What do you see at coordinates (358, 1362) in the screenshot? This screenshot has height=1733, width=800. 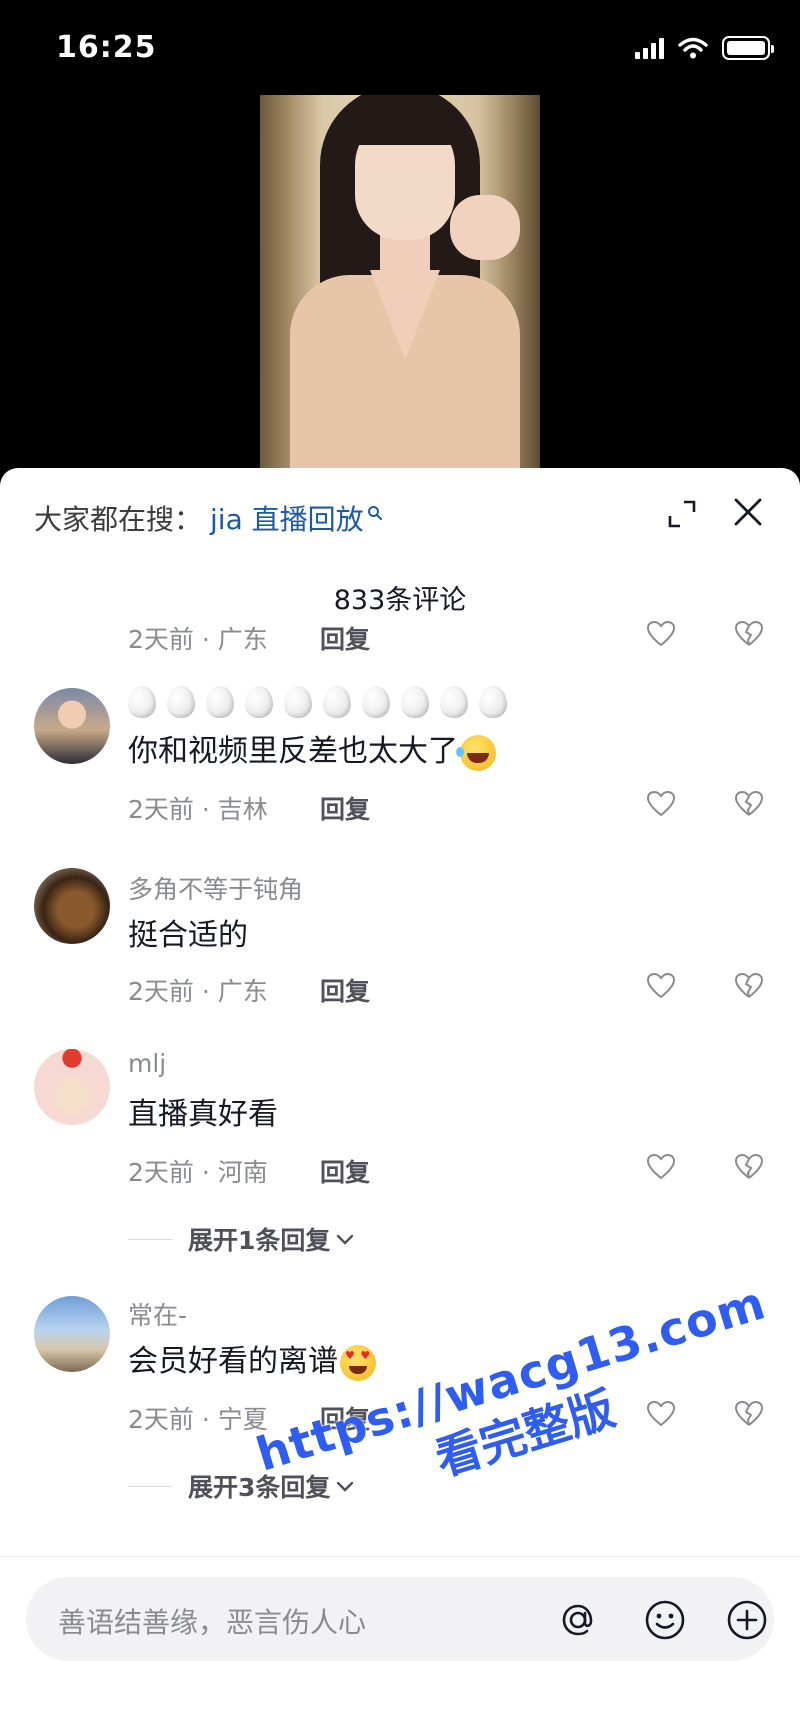 I see `heart-eyes-emoji-icon` at bounding box center [358, 1362].